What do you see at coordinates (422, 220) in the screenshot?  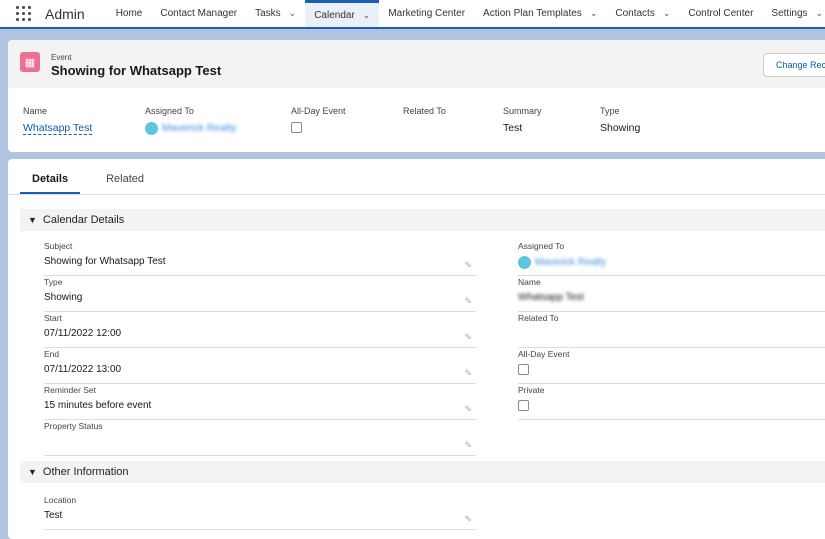 I see `section-calendar-details: ▼ Calendar Details` at bounding box center [422, 220].